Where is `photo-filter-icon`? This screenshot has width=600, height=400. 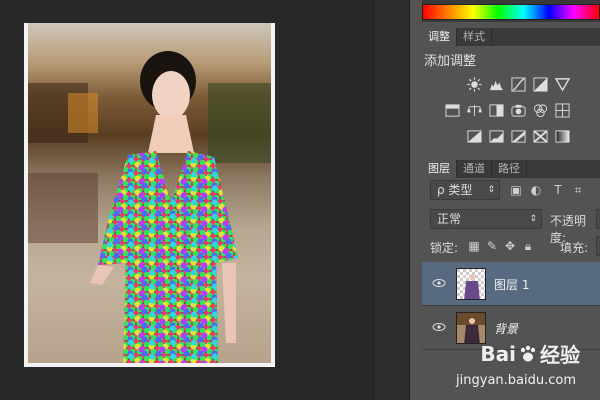
photo-filter-icon is located at coordinates (518, 110).